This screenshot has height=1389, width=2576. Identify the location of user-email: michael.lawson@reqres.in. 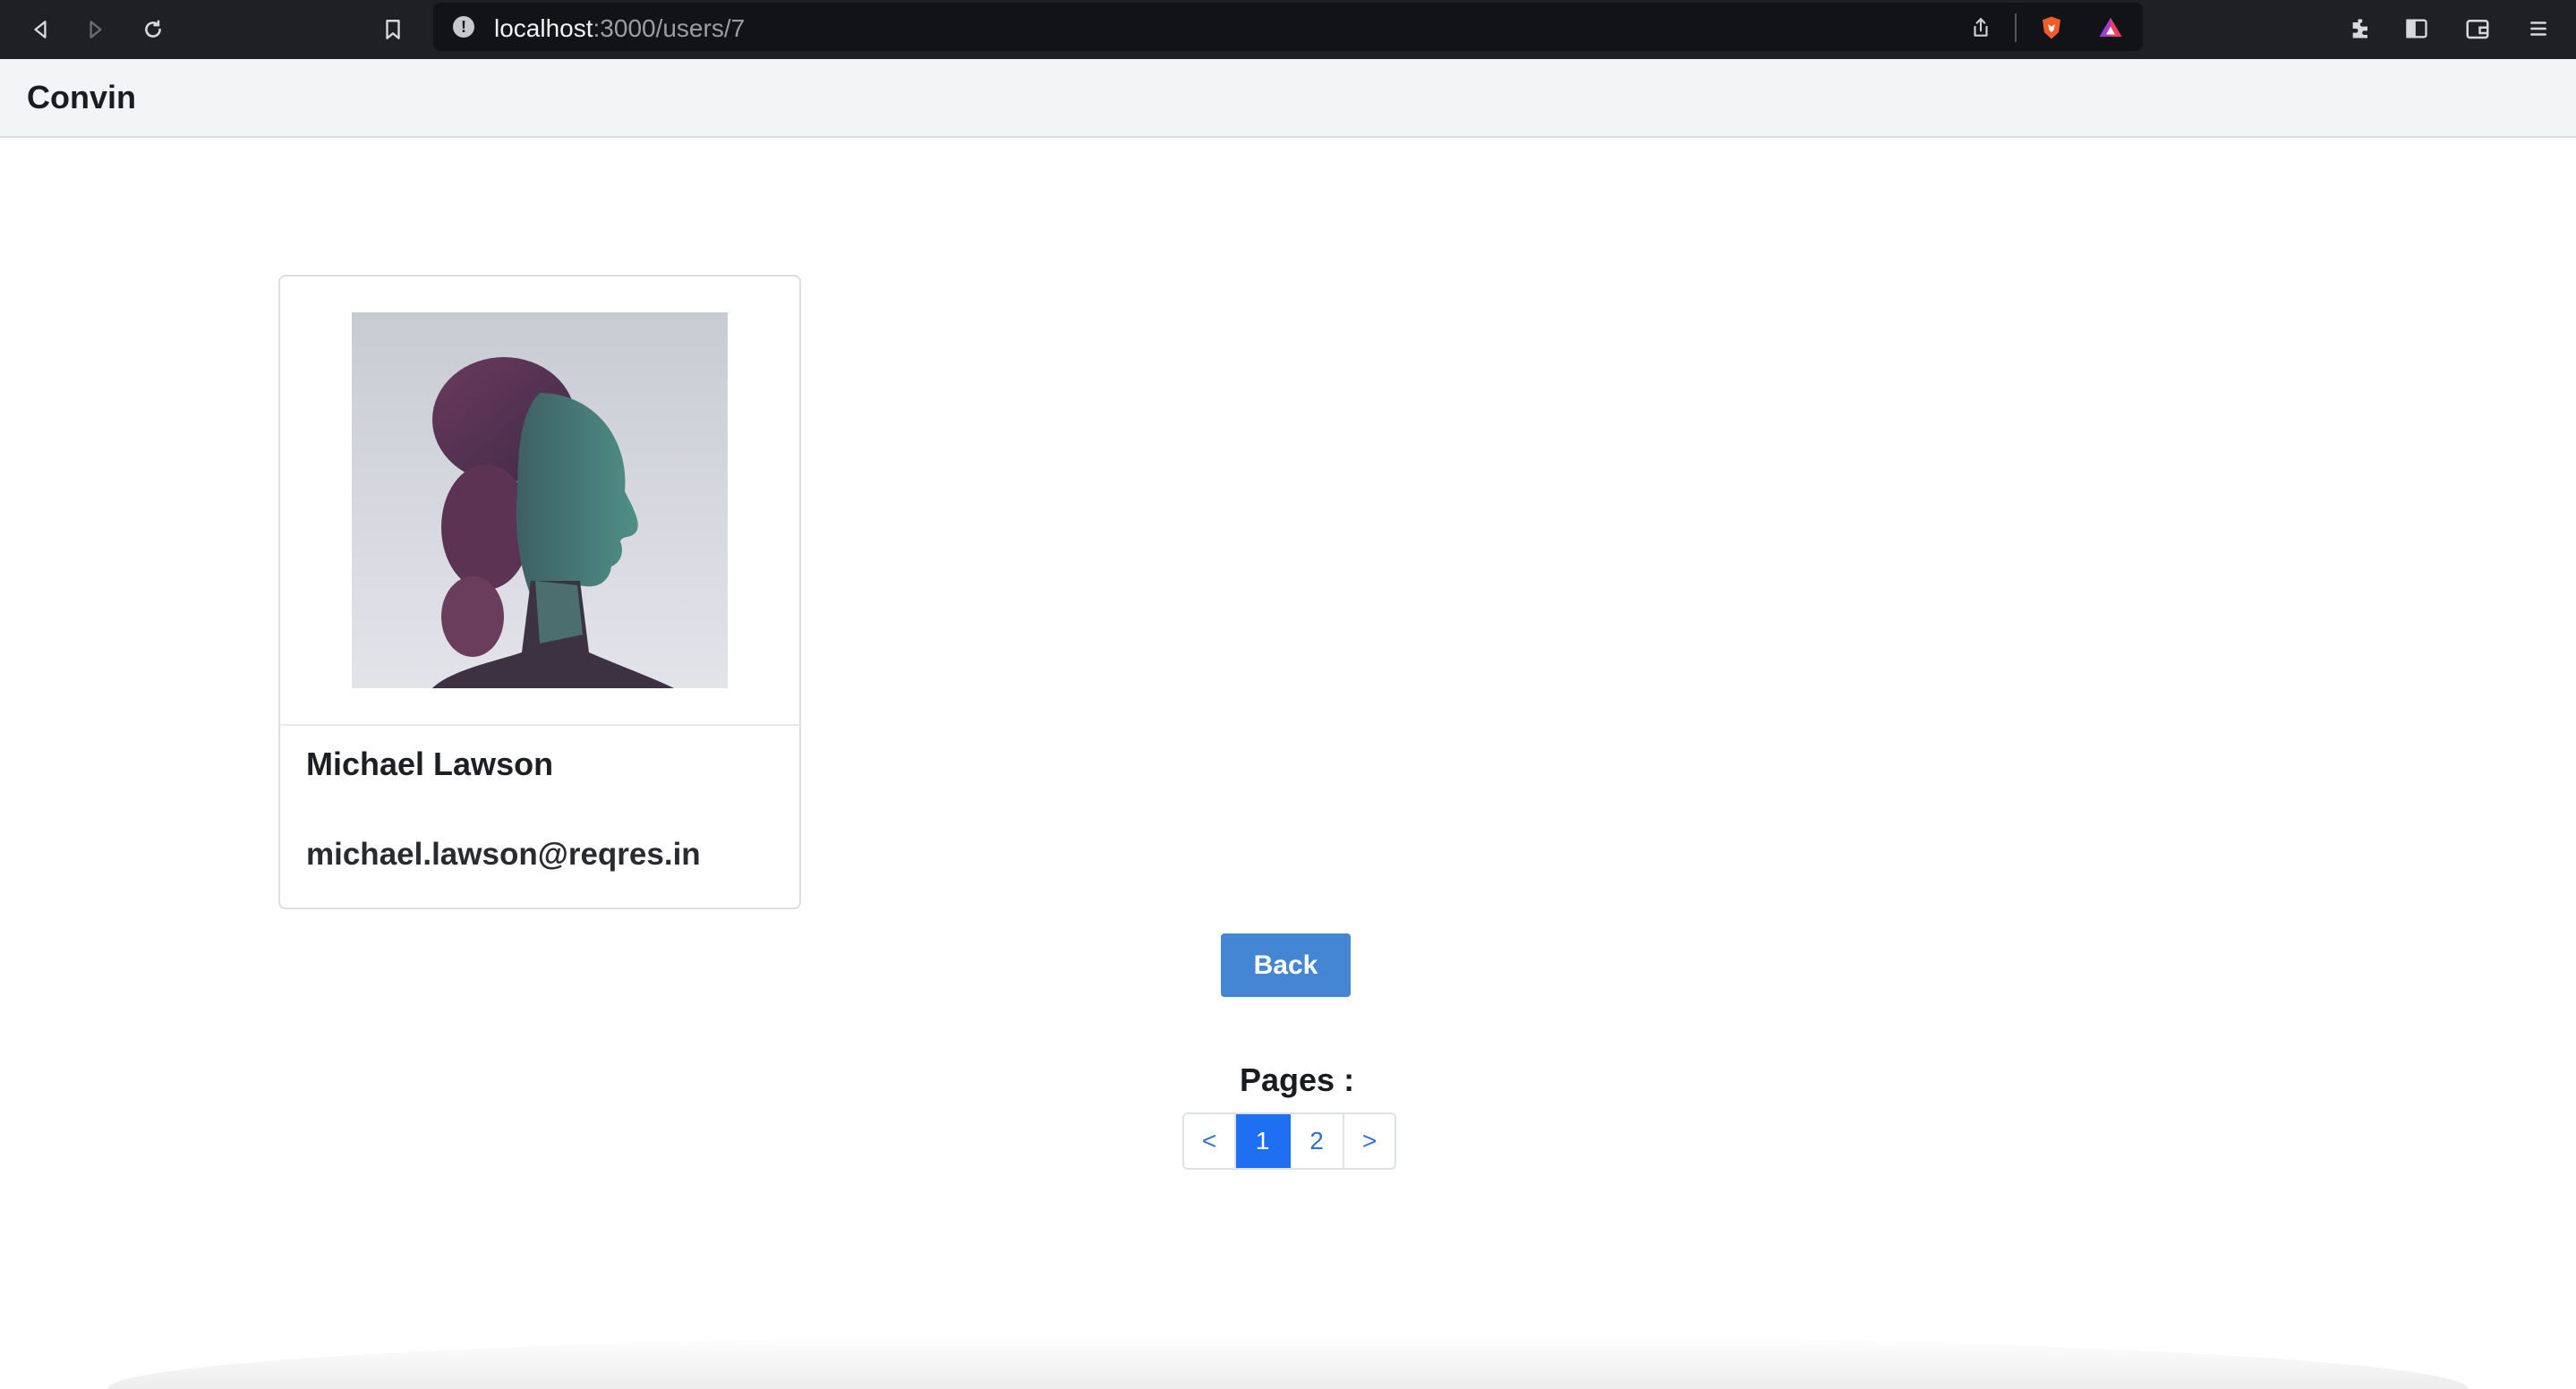
(503, 854).